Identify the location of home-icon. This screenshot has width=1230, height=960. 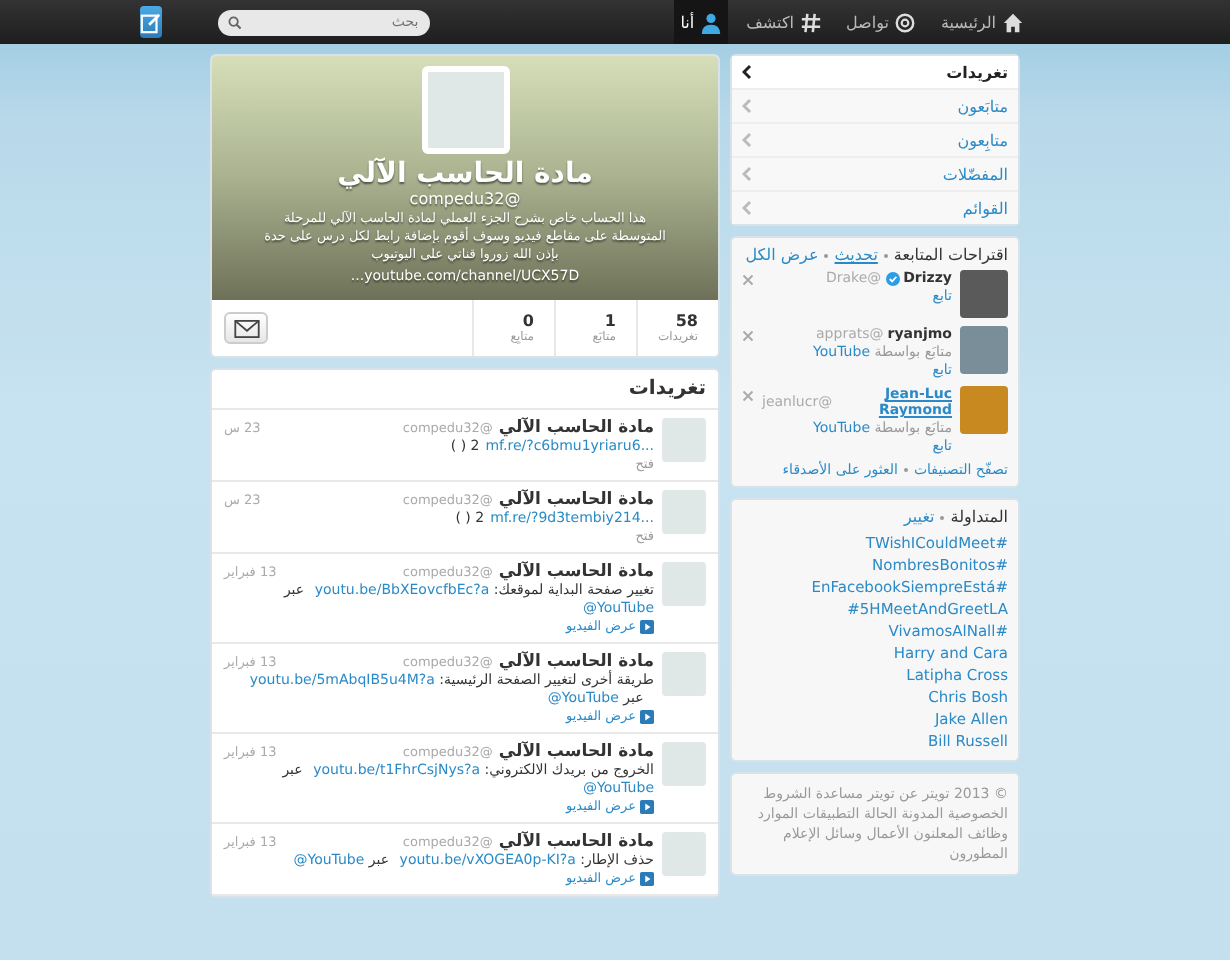
(1013, 22).